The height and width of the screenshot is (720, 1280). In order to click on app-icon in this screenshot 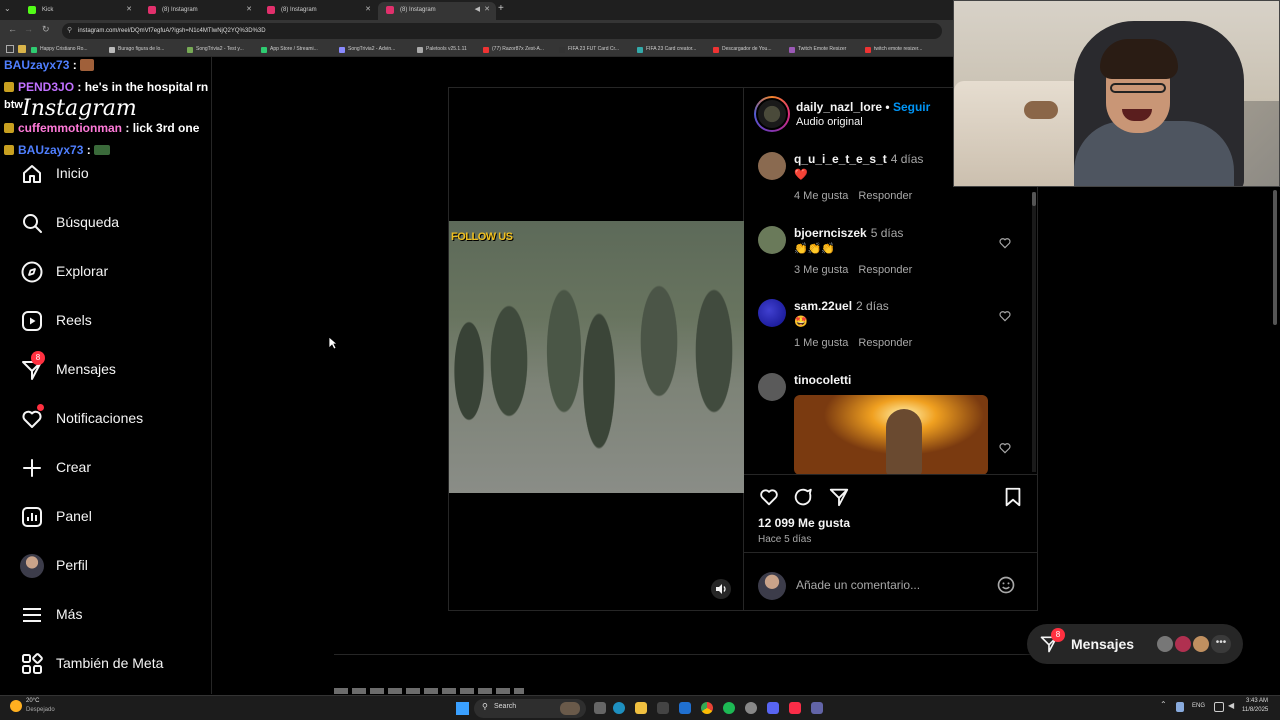, I will do `click(751, 708)`.